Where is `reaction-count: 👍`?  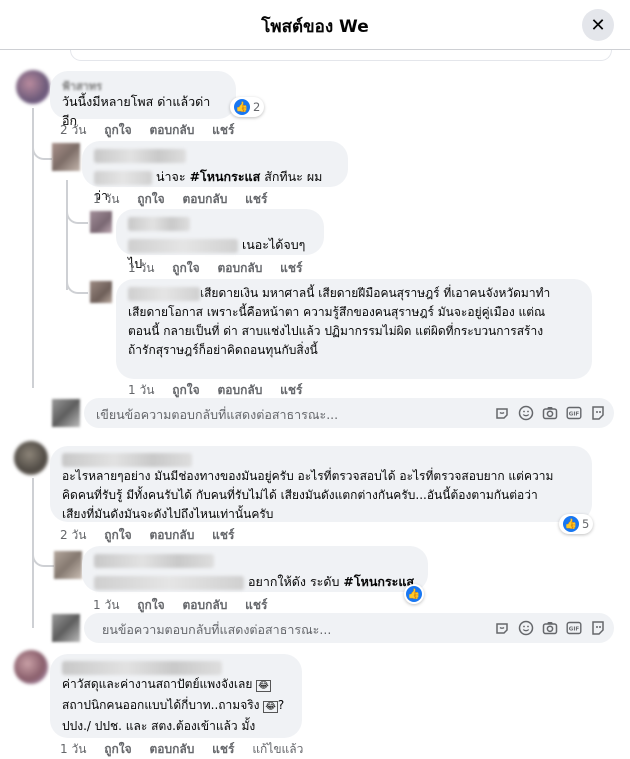 reaction-count: 👍 is located at coordinates (414, 594).